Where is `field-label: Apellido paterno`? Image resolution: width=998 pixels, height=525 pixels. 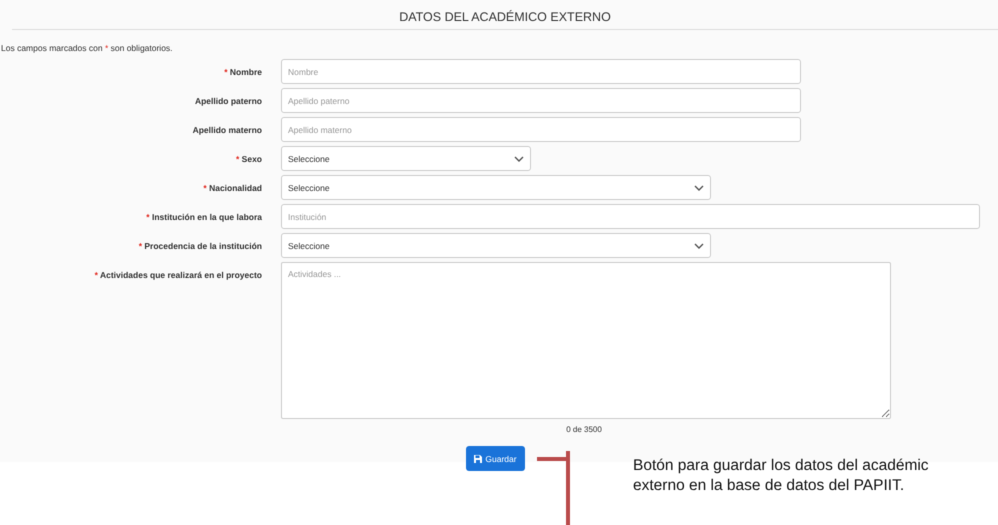
field-label: Apellido paterno is located at coordinates (228, 101).